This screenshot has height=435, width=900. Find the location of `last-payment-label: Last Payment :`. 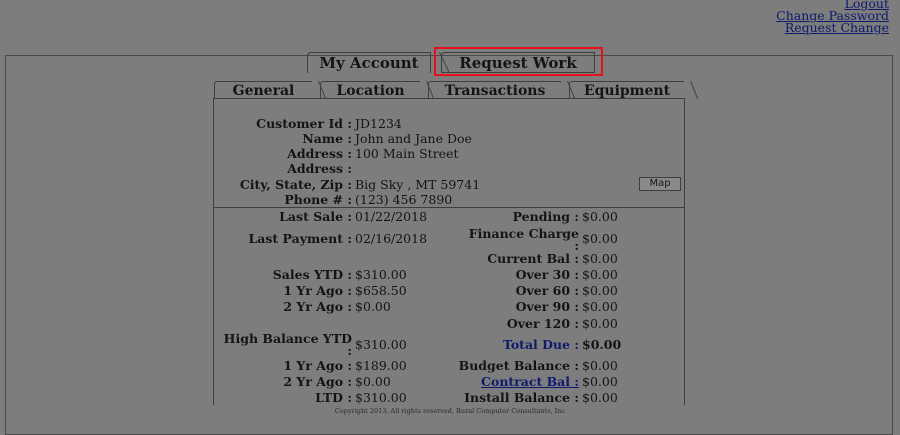

last-payment-label: Last Payment : is located at coordinates (300, 238).